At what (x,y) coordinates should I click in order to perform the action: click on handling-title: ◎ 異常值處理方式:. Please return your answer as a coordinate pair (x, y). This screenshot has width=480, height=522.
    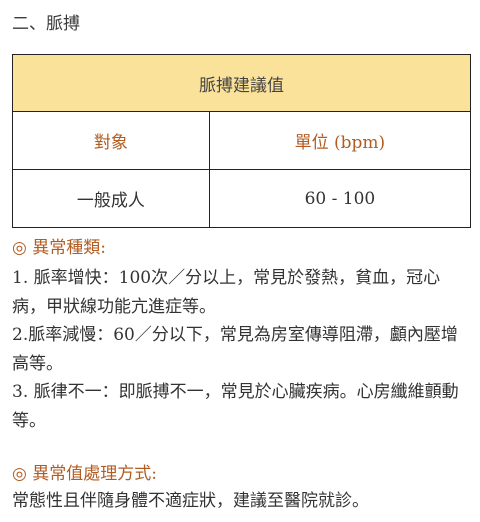
    Looking at the image, I should click on (84, 474).